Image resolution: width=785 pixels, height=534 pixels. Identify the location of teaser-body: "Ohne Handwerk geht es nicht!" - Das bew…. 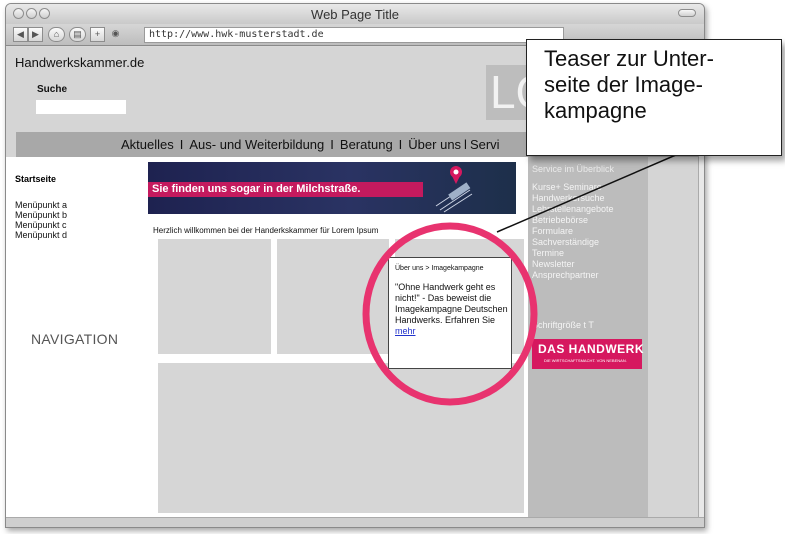
(451, 303).